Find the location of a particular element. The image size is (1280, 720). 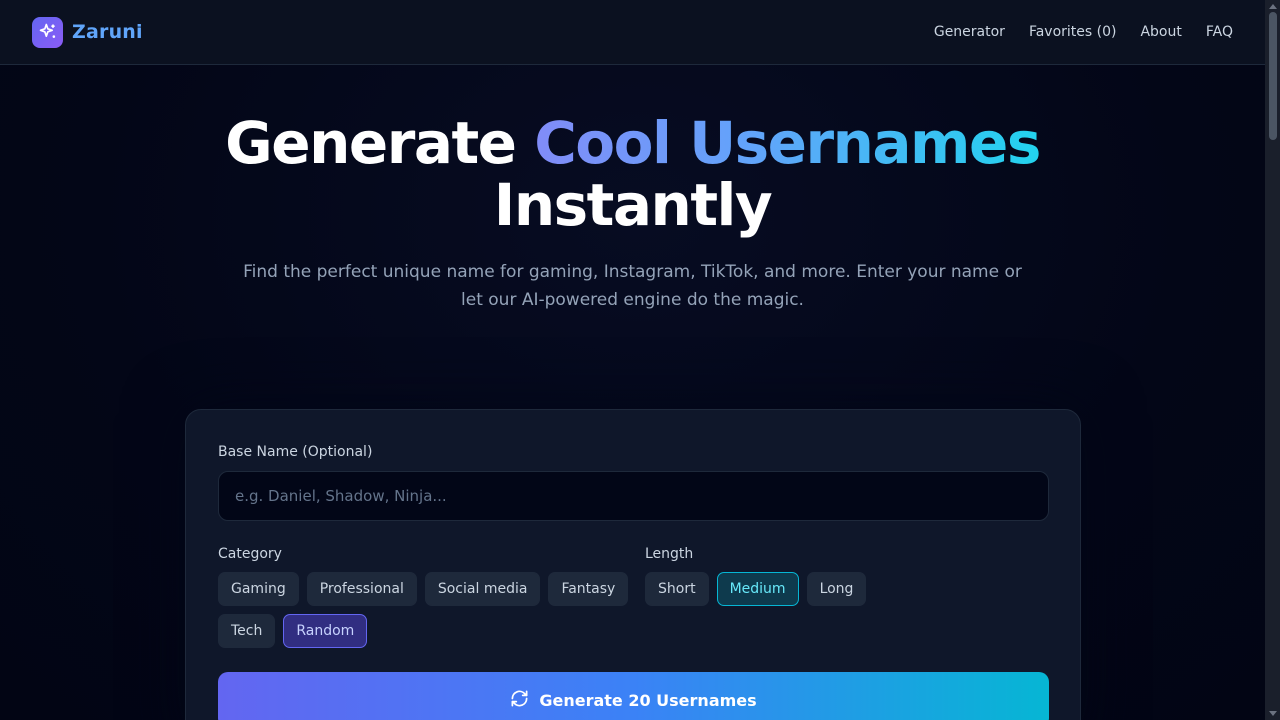

length-short: Short is located at coordinates (677, 589).